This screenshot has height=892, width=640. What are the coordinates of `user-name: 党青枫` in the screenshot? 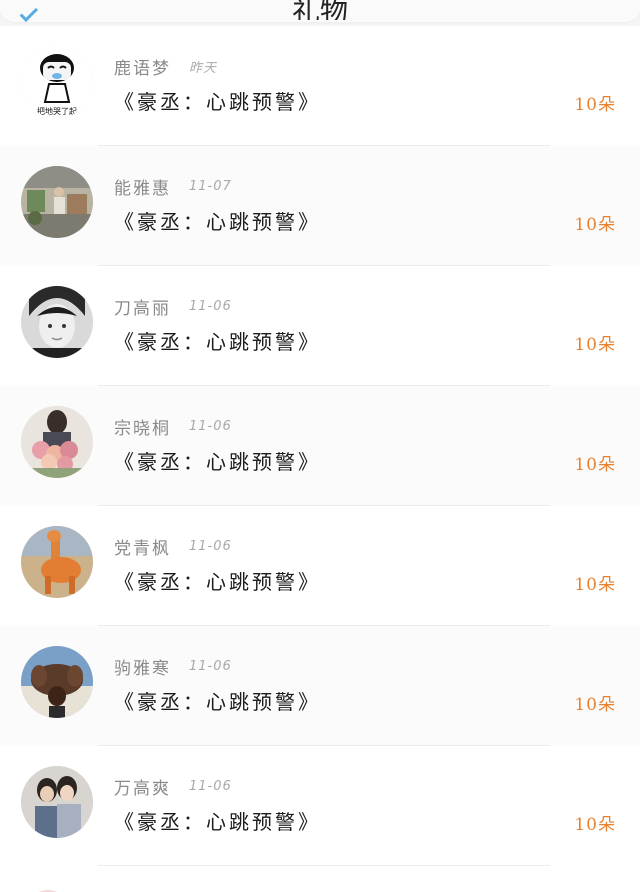 It's located at (142, 546).